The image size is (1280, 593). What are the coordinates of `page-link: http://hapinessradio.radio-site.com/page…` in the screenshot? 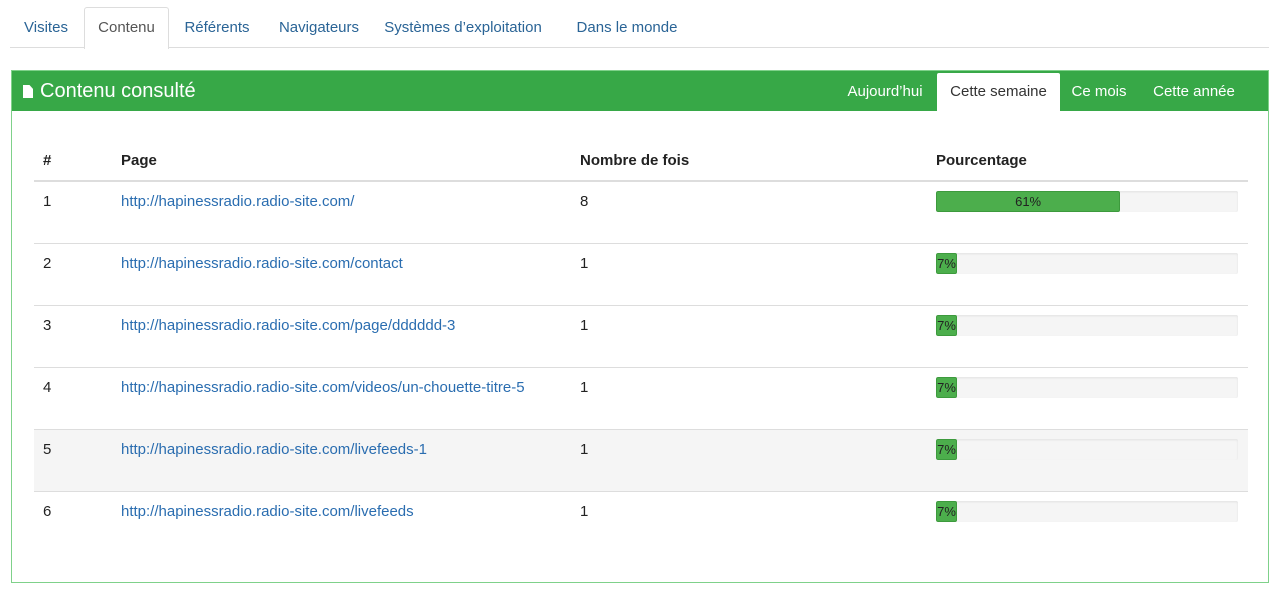 It's located at (288, 326).